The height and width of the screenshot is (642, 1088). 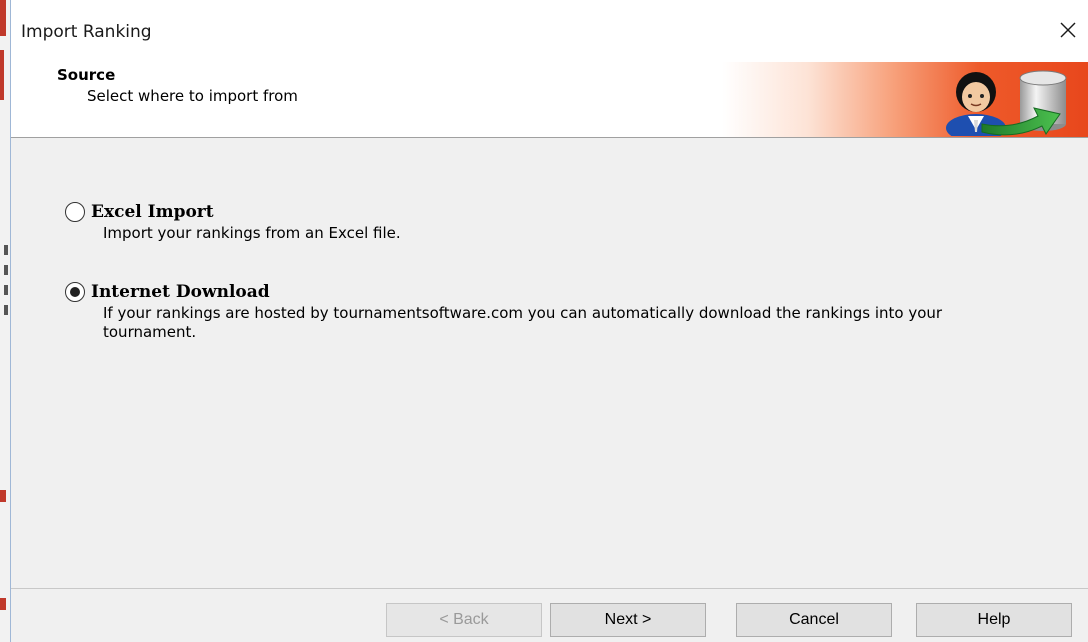 I want to click on cancel-button: Cancel, so click(x=814, y=620).